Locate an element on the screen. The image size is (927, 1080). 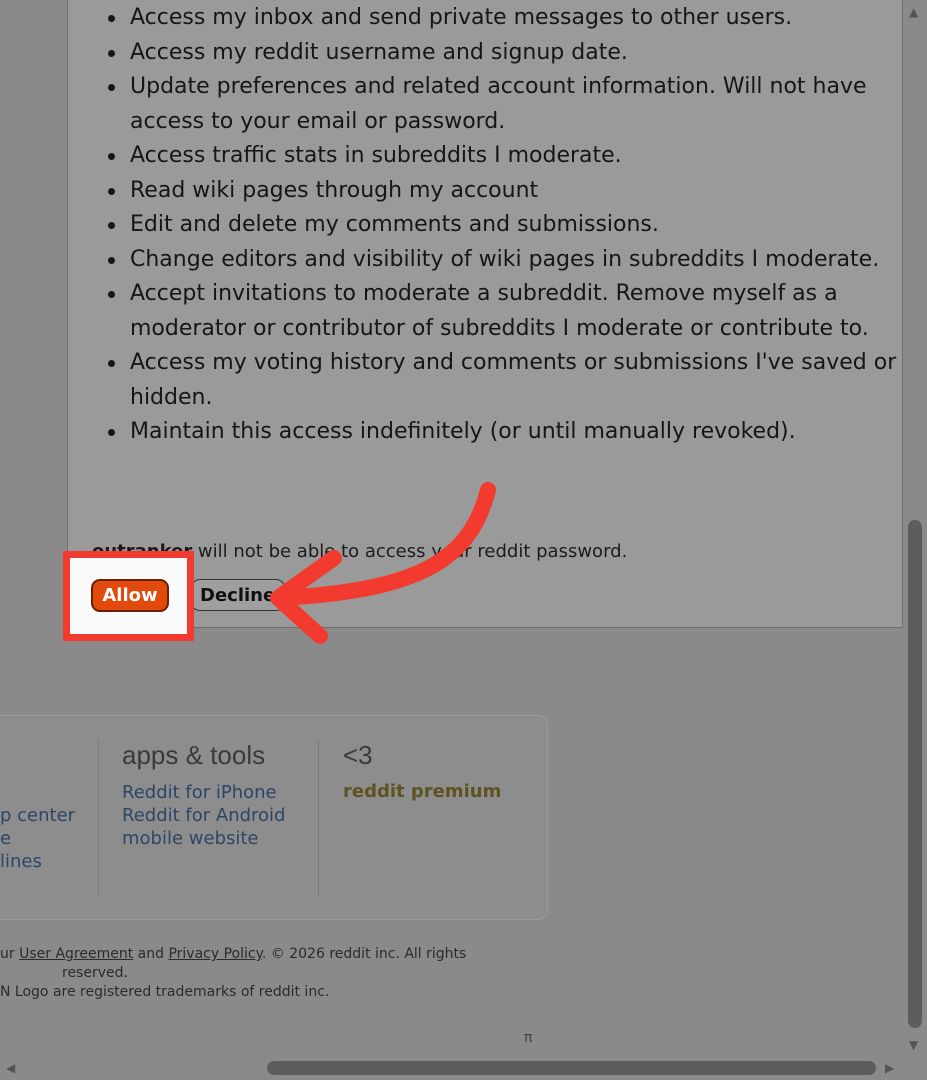
heart-title: <3 is located at coordinates (358, 755).